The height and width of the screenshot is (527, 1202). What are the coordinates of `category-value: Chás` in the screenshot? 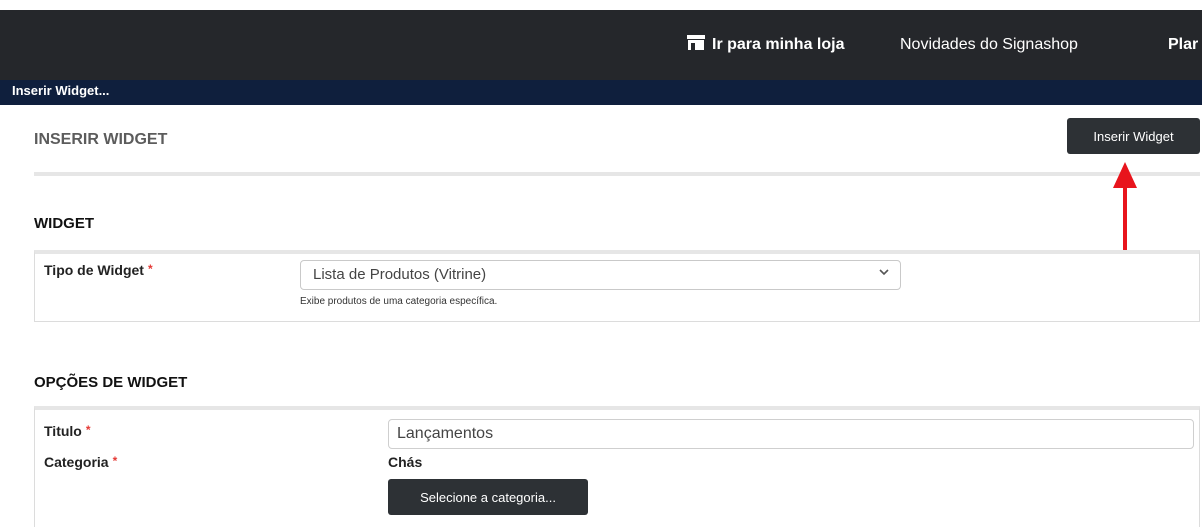 It's located at (405, 462).